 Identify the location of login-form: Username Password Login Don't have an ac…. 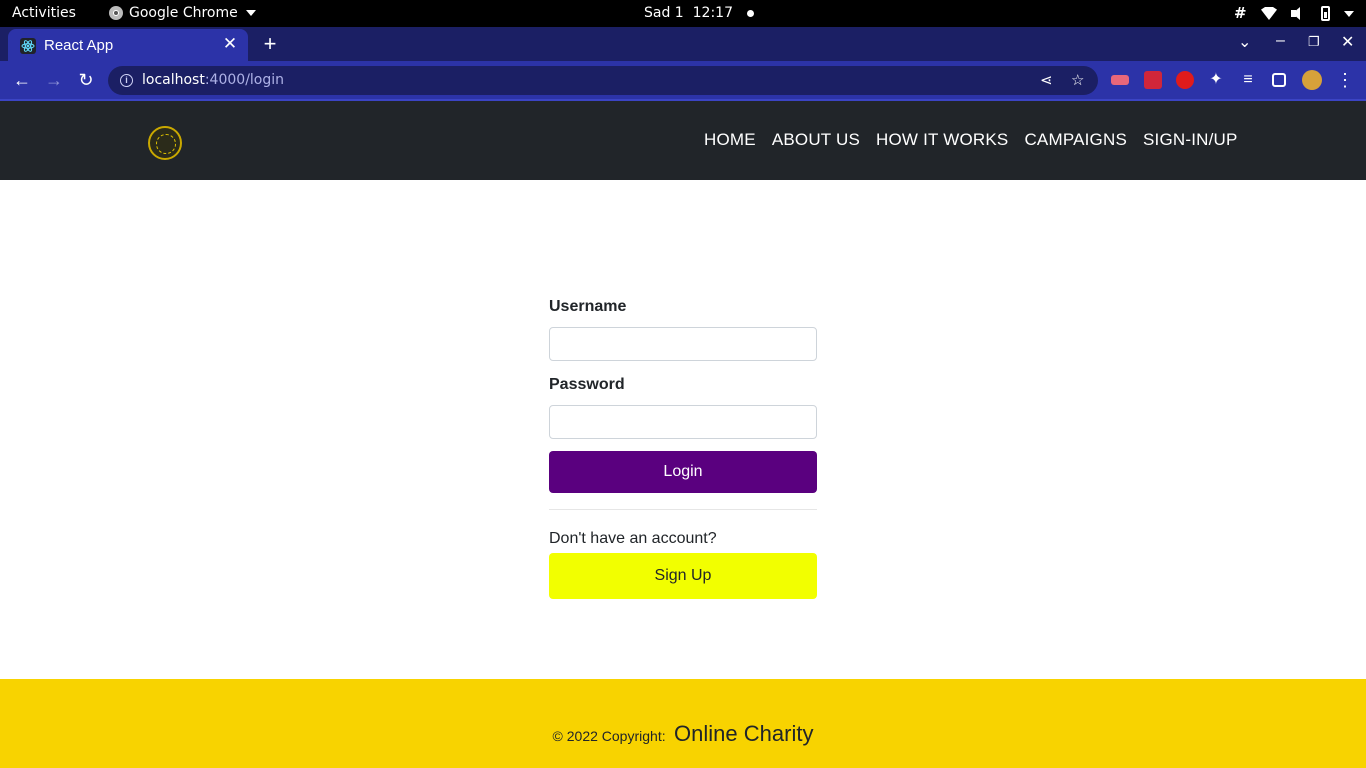
(683, 448).